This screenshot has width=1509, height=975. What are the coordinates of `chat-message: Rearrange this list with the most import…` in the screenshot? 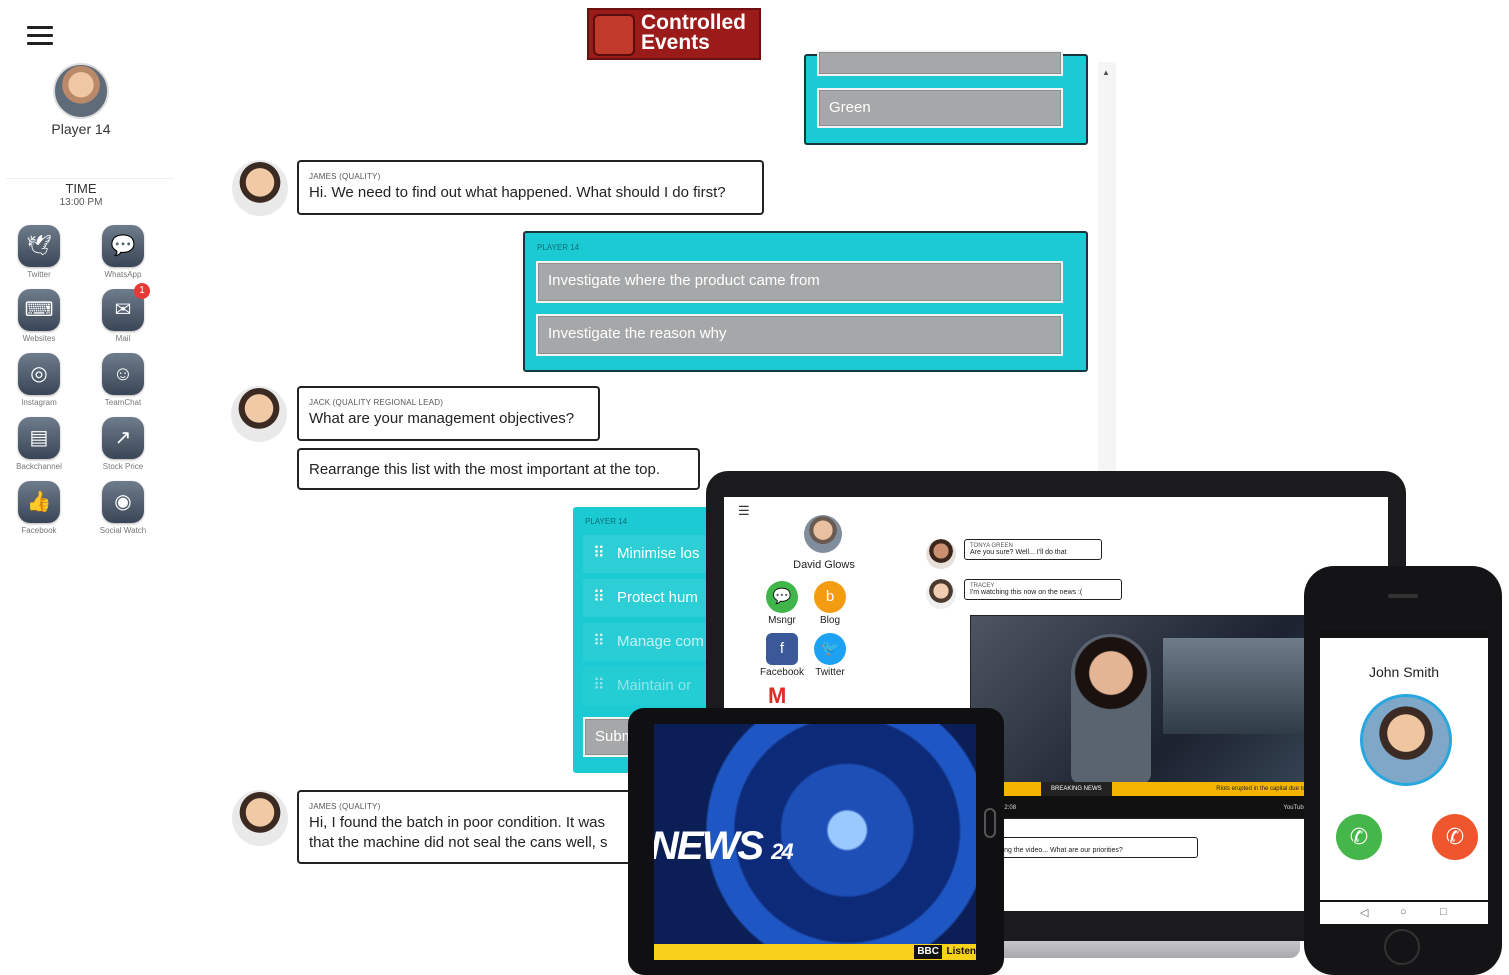 It's located at (498, 469).